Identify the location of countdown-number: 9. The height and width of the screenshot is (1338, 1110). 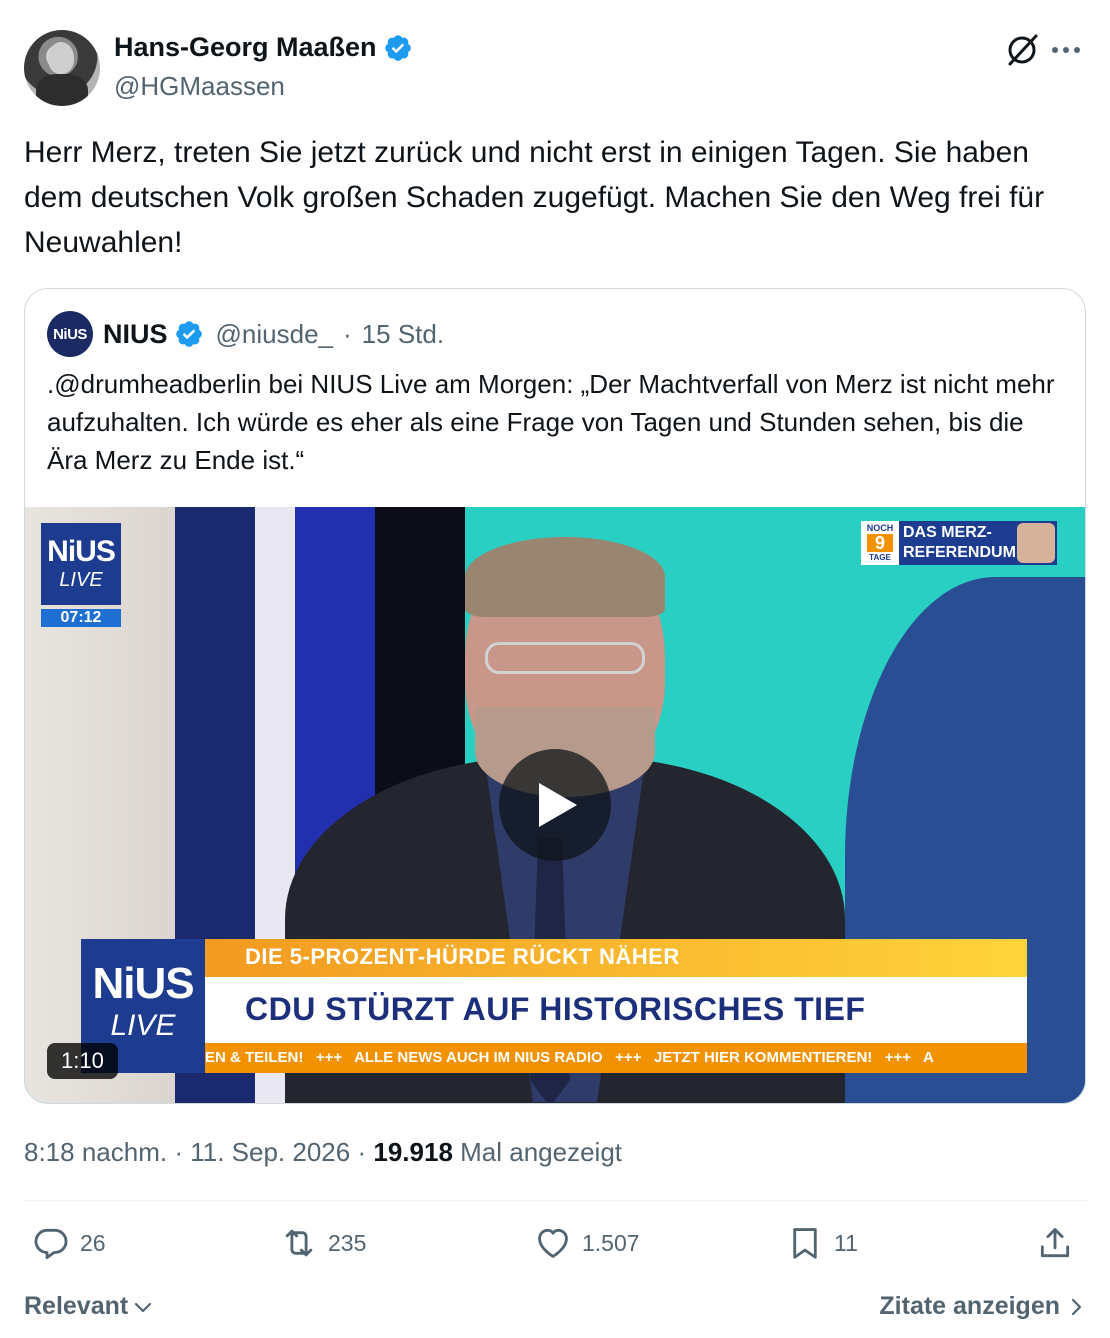
(880, 543).